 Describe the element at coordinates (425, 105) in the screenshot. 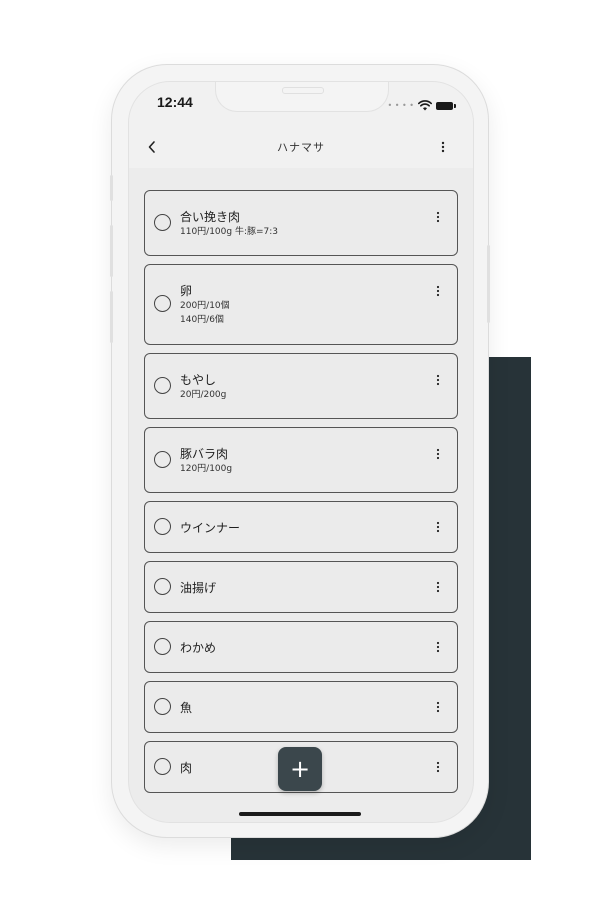

I see `wifi-icon` at that location.